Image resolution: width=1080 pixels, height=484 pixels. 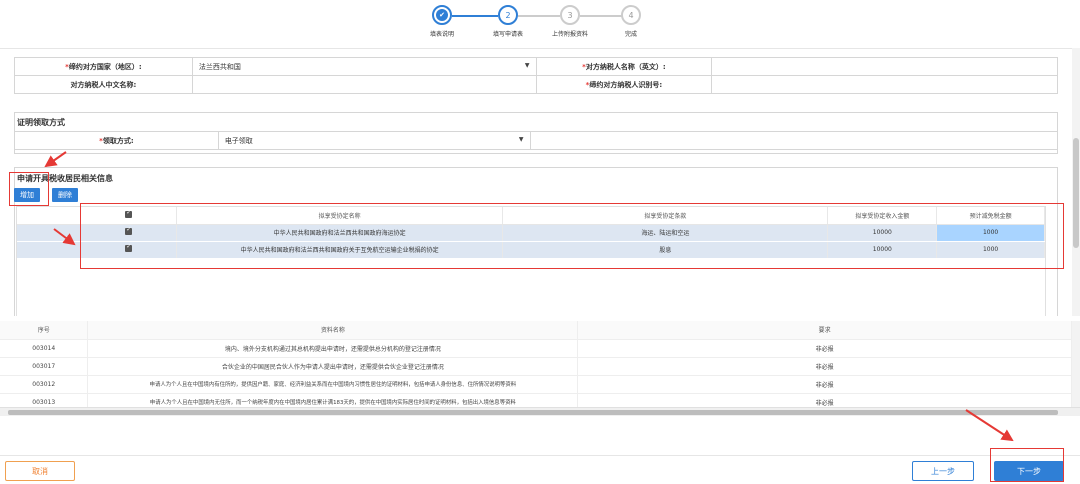 What do you see at coordinates (441, 34) in the screenshot?
I see `step-label: 填表说明` at bounding box center [441, 34].